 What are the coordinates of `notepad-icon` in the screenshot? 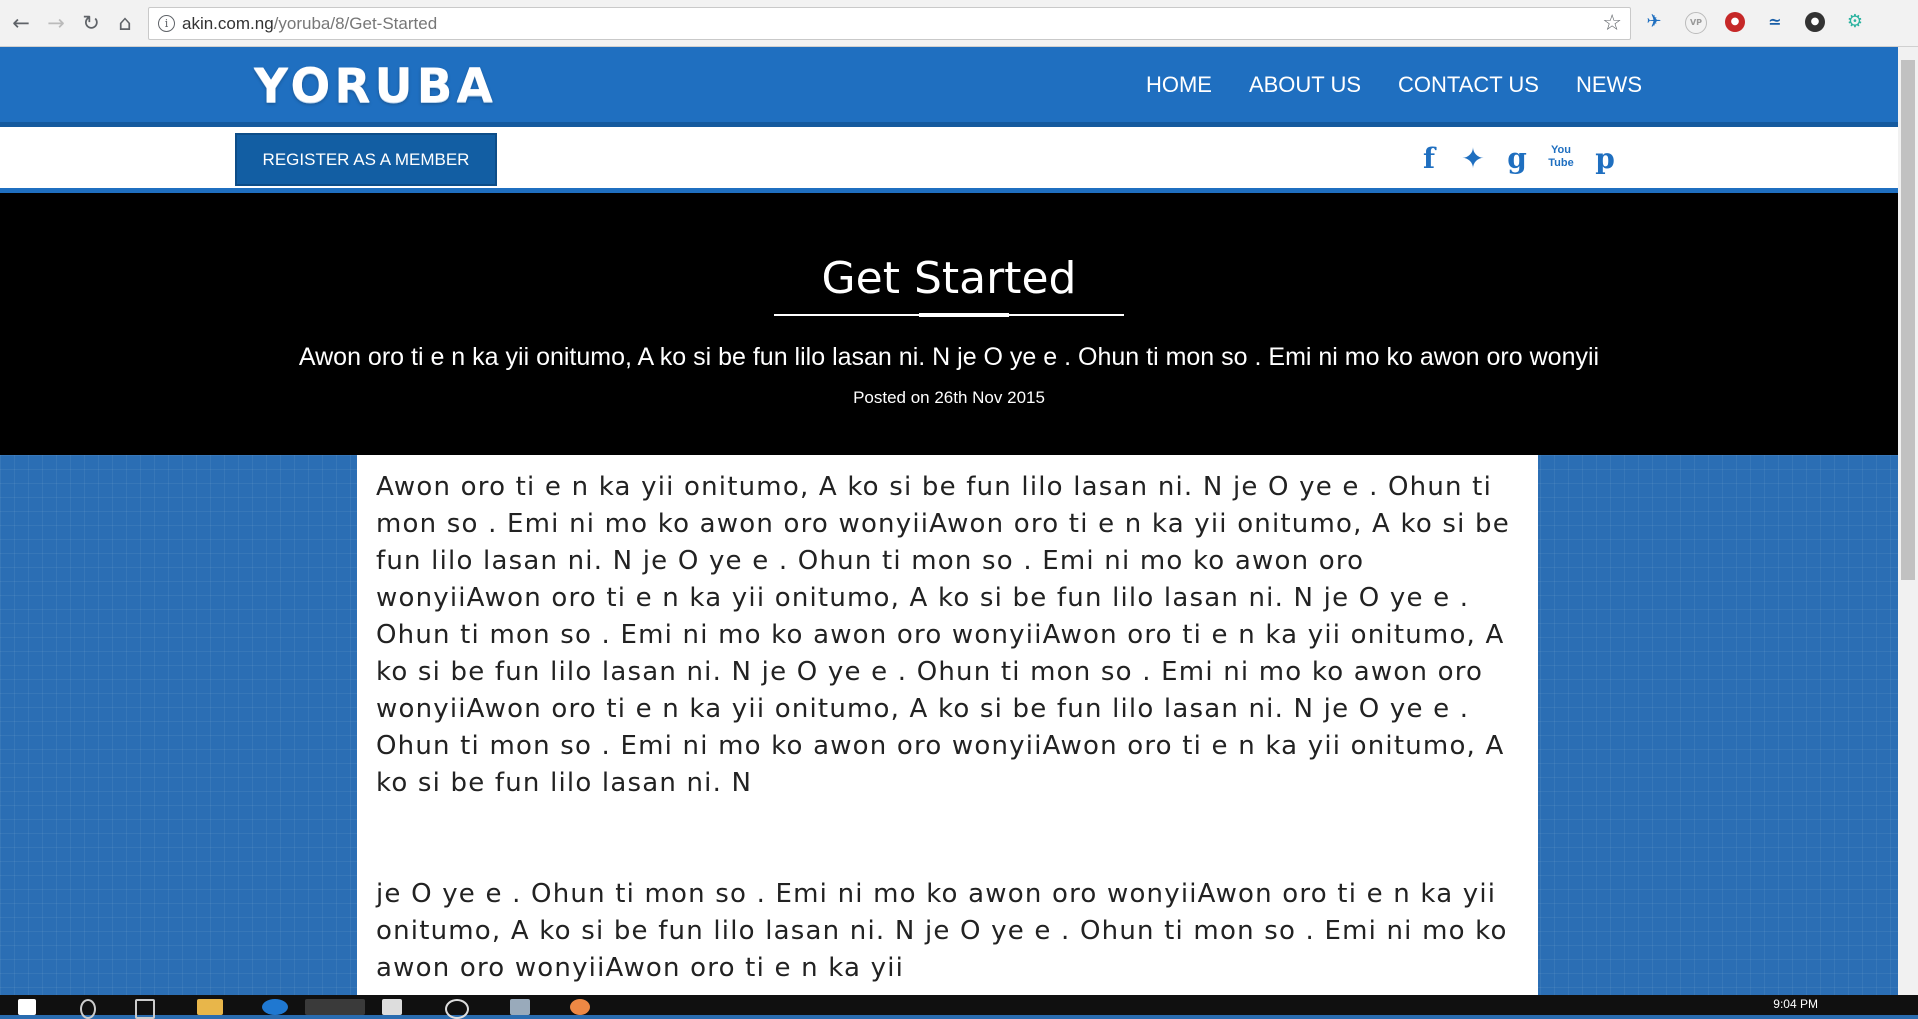 It's located at (520, 1007).